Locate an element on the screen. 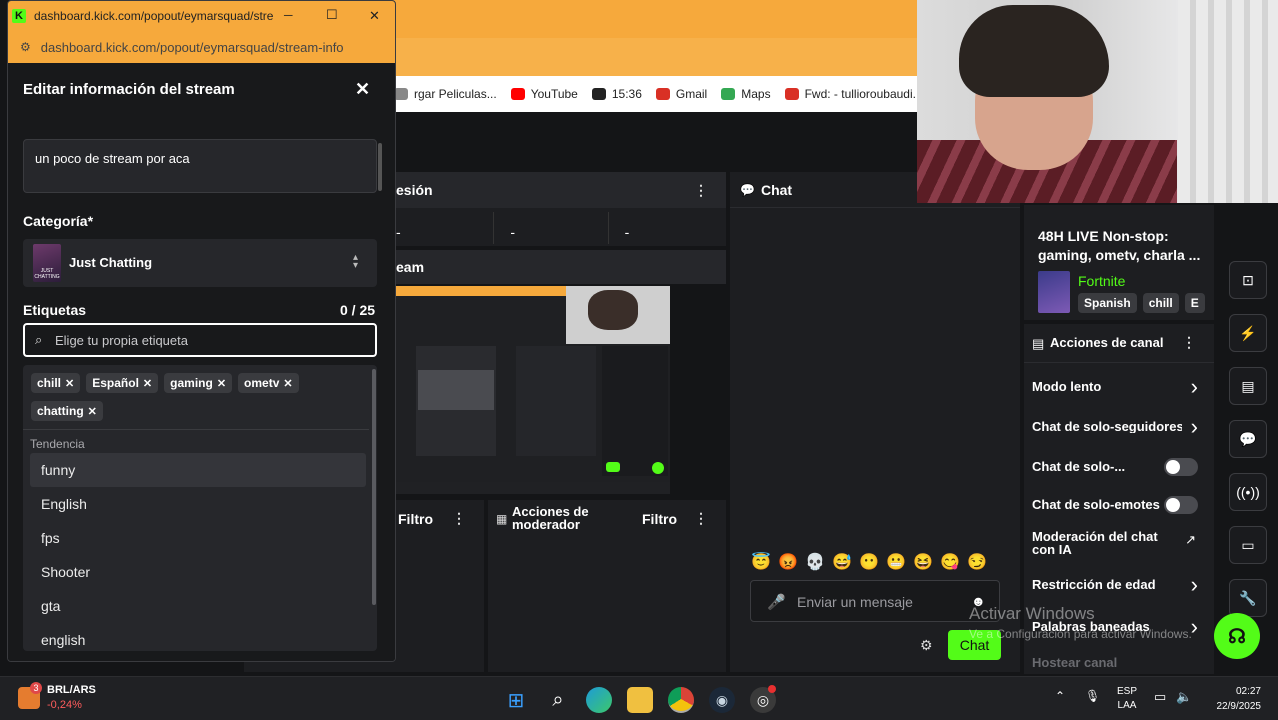 The image size is (1278, 720). mod-actions-title: Acciones de moderador is located at coordinates (550, 518).